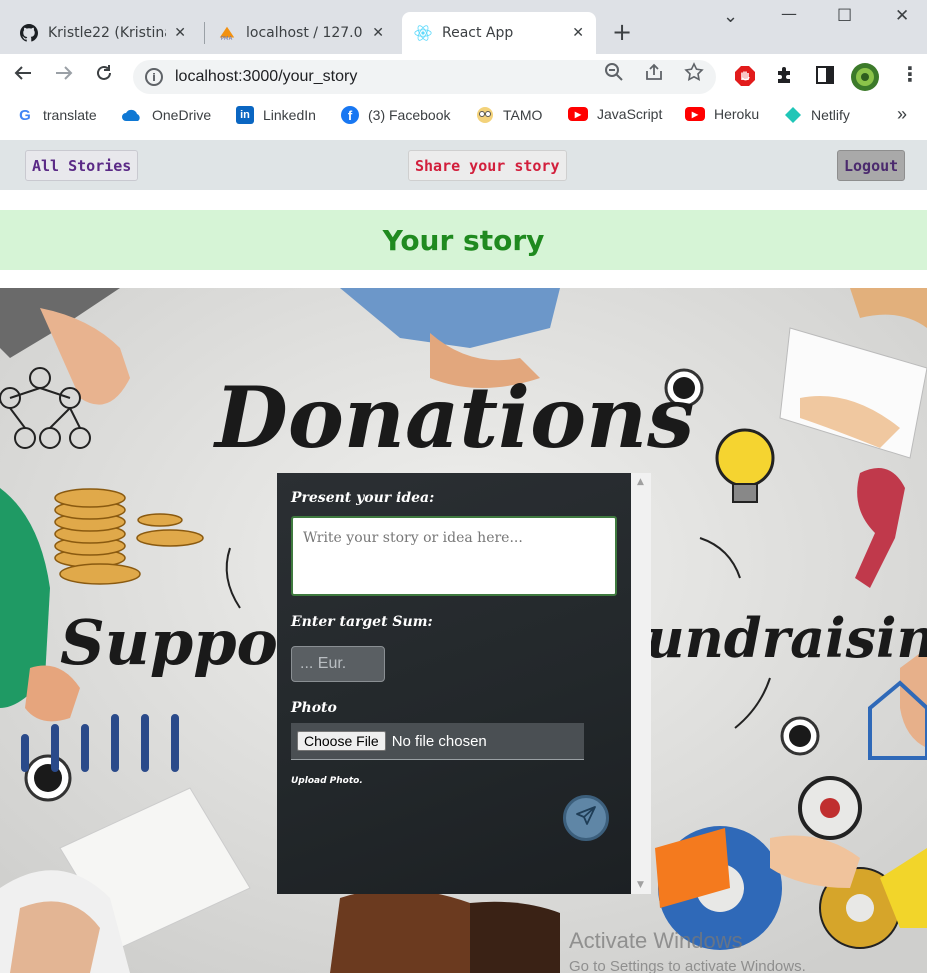 The width and height of the screenshot is (927, 973). I want to click on chevron-double-right-icon: », so click(902, 114).